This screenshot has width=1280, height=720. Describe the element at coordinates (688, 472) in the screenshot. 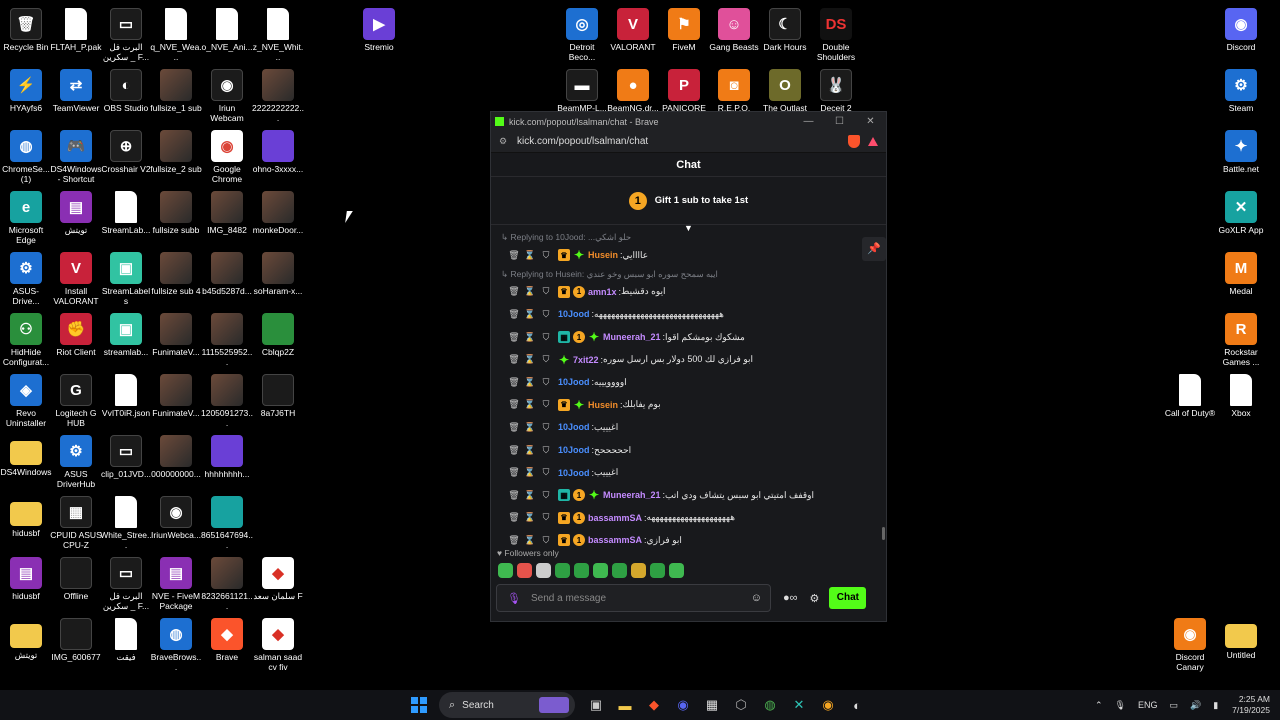

I see `chat-message: 🗑 ⌛ ⛉ 10Jood: اغيييب` at that location.